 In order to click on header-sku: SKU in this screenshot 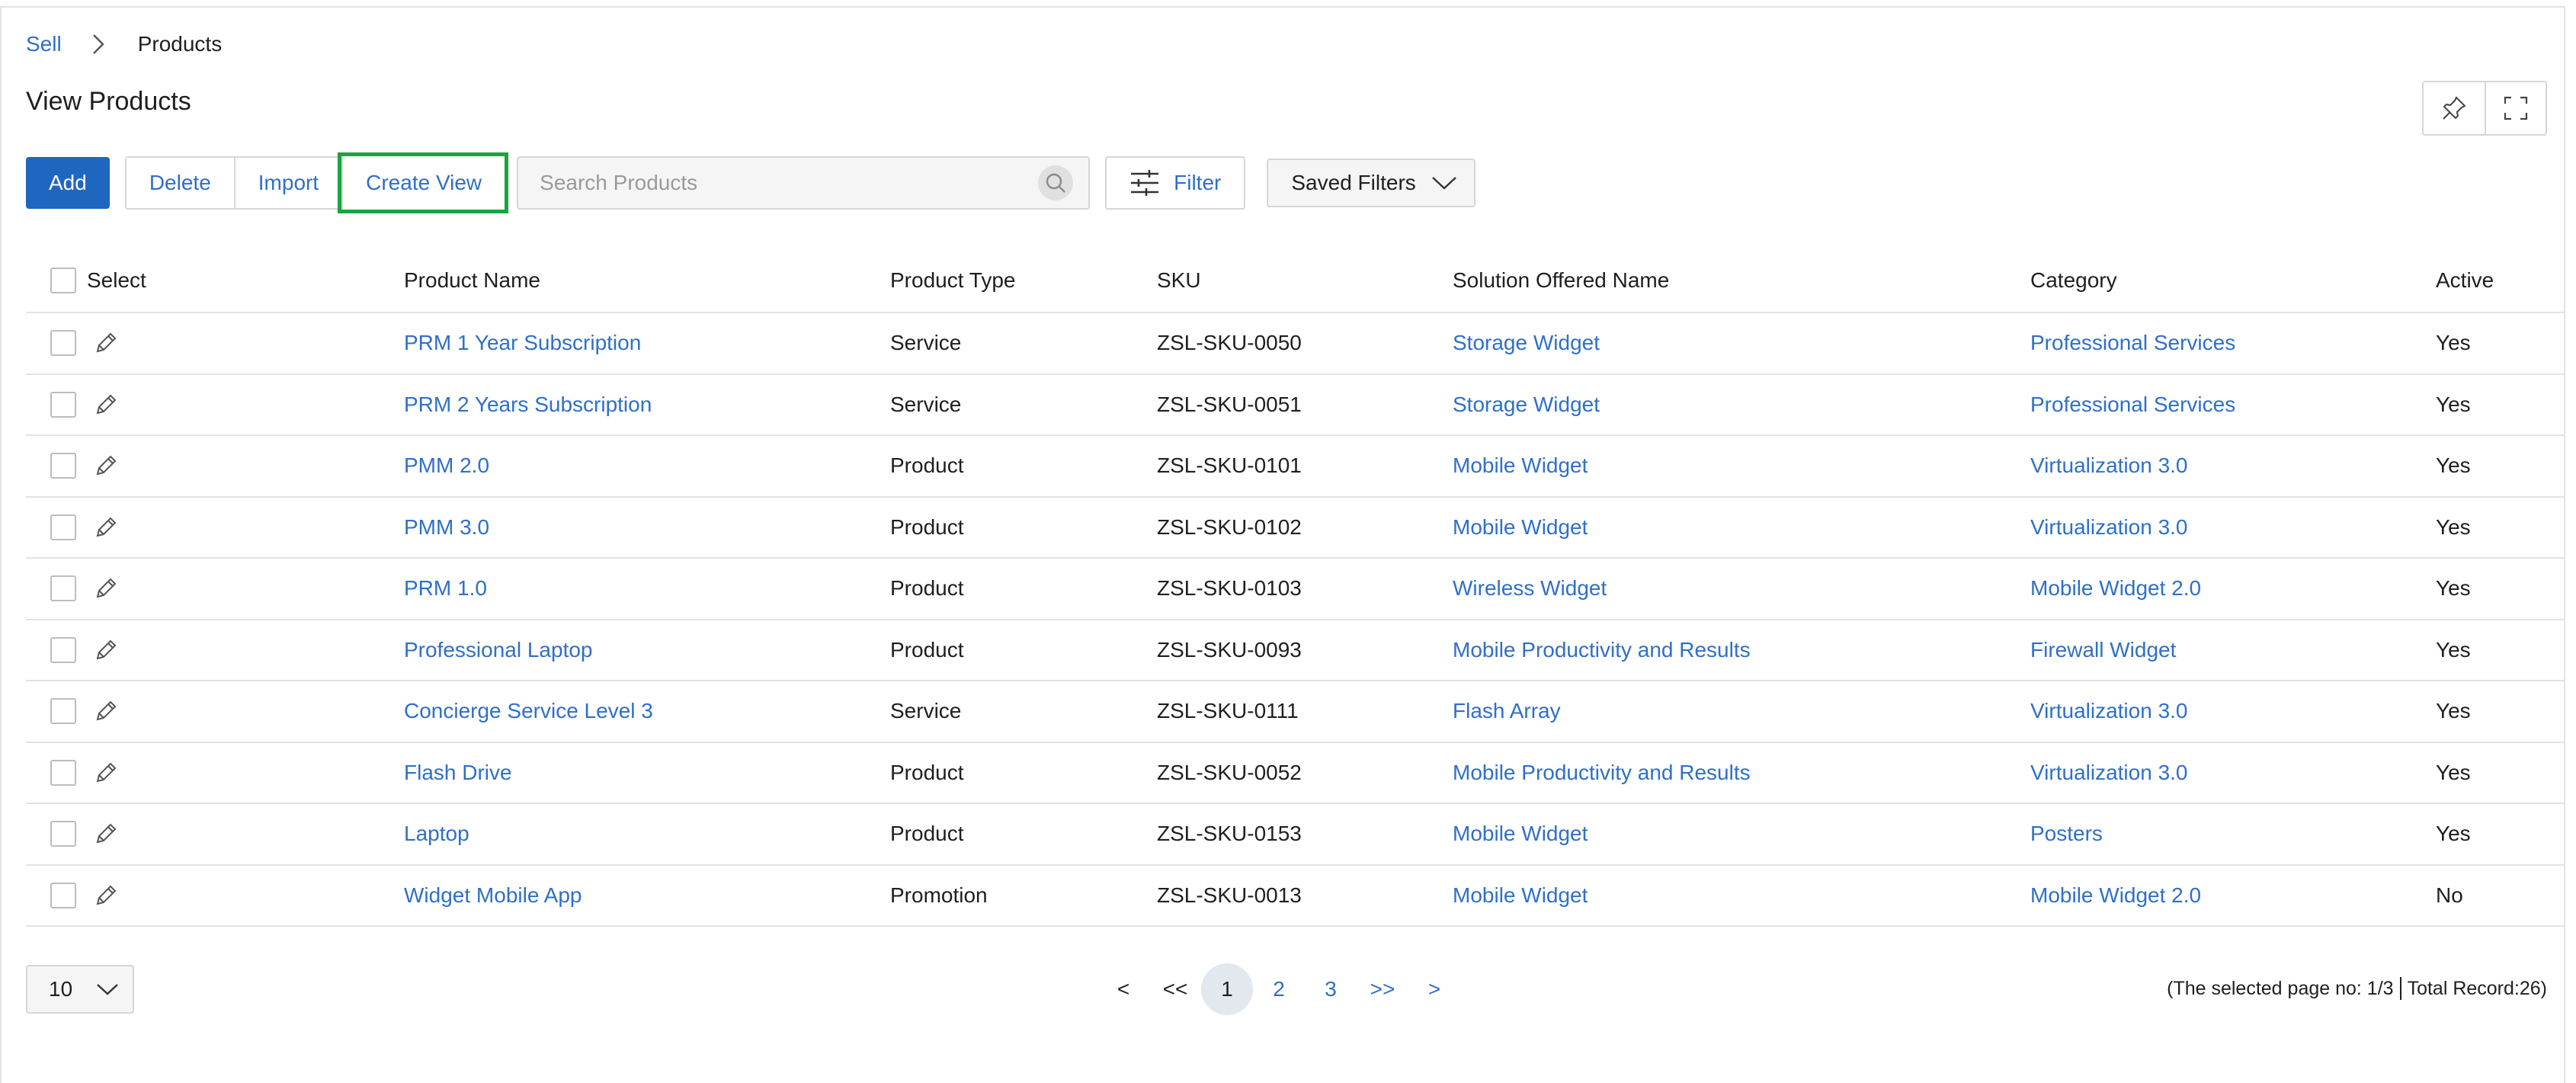, I will do `click(1305, 280)`.